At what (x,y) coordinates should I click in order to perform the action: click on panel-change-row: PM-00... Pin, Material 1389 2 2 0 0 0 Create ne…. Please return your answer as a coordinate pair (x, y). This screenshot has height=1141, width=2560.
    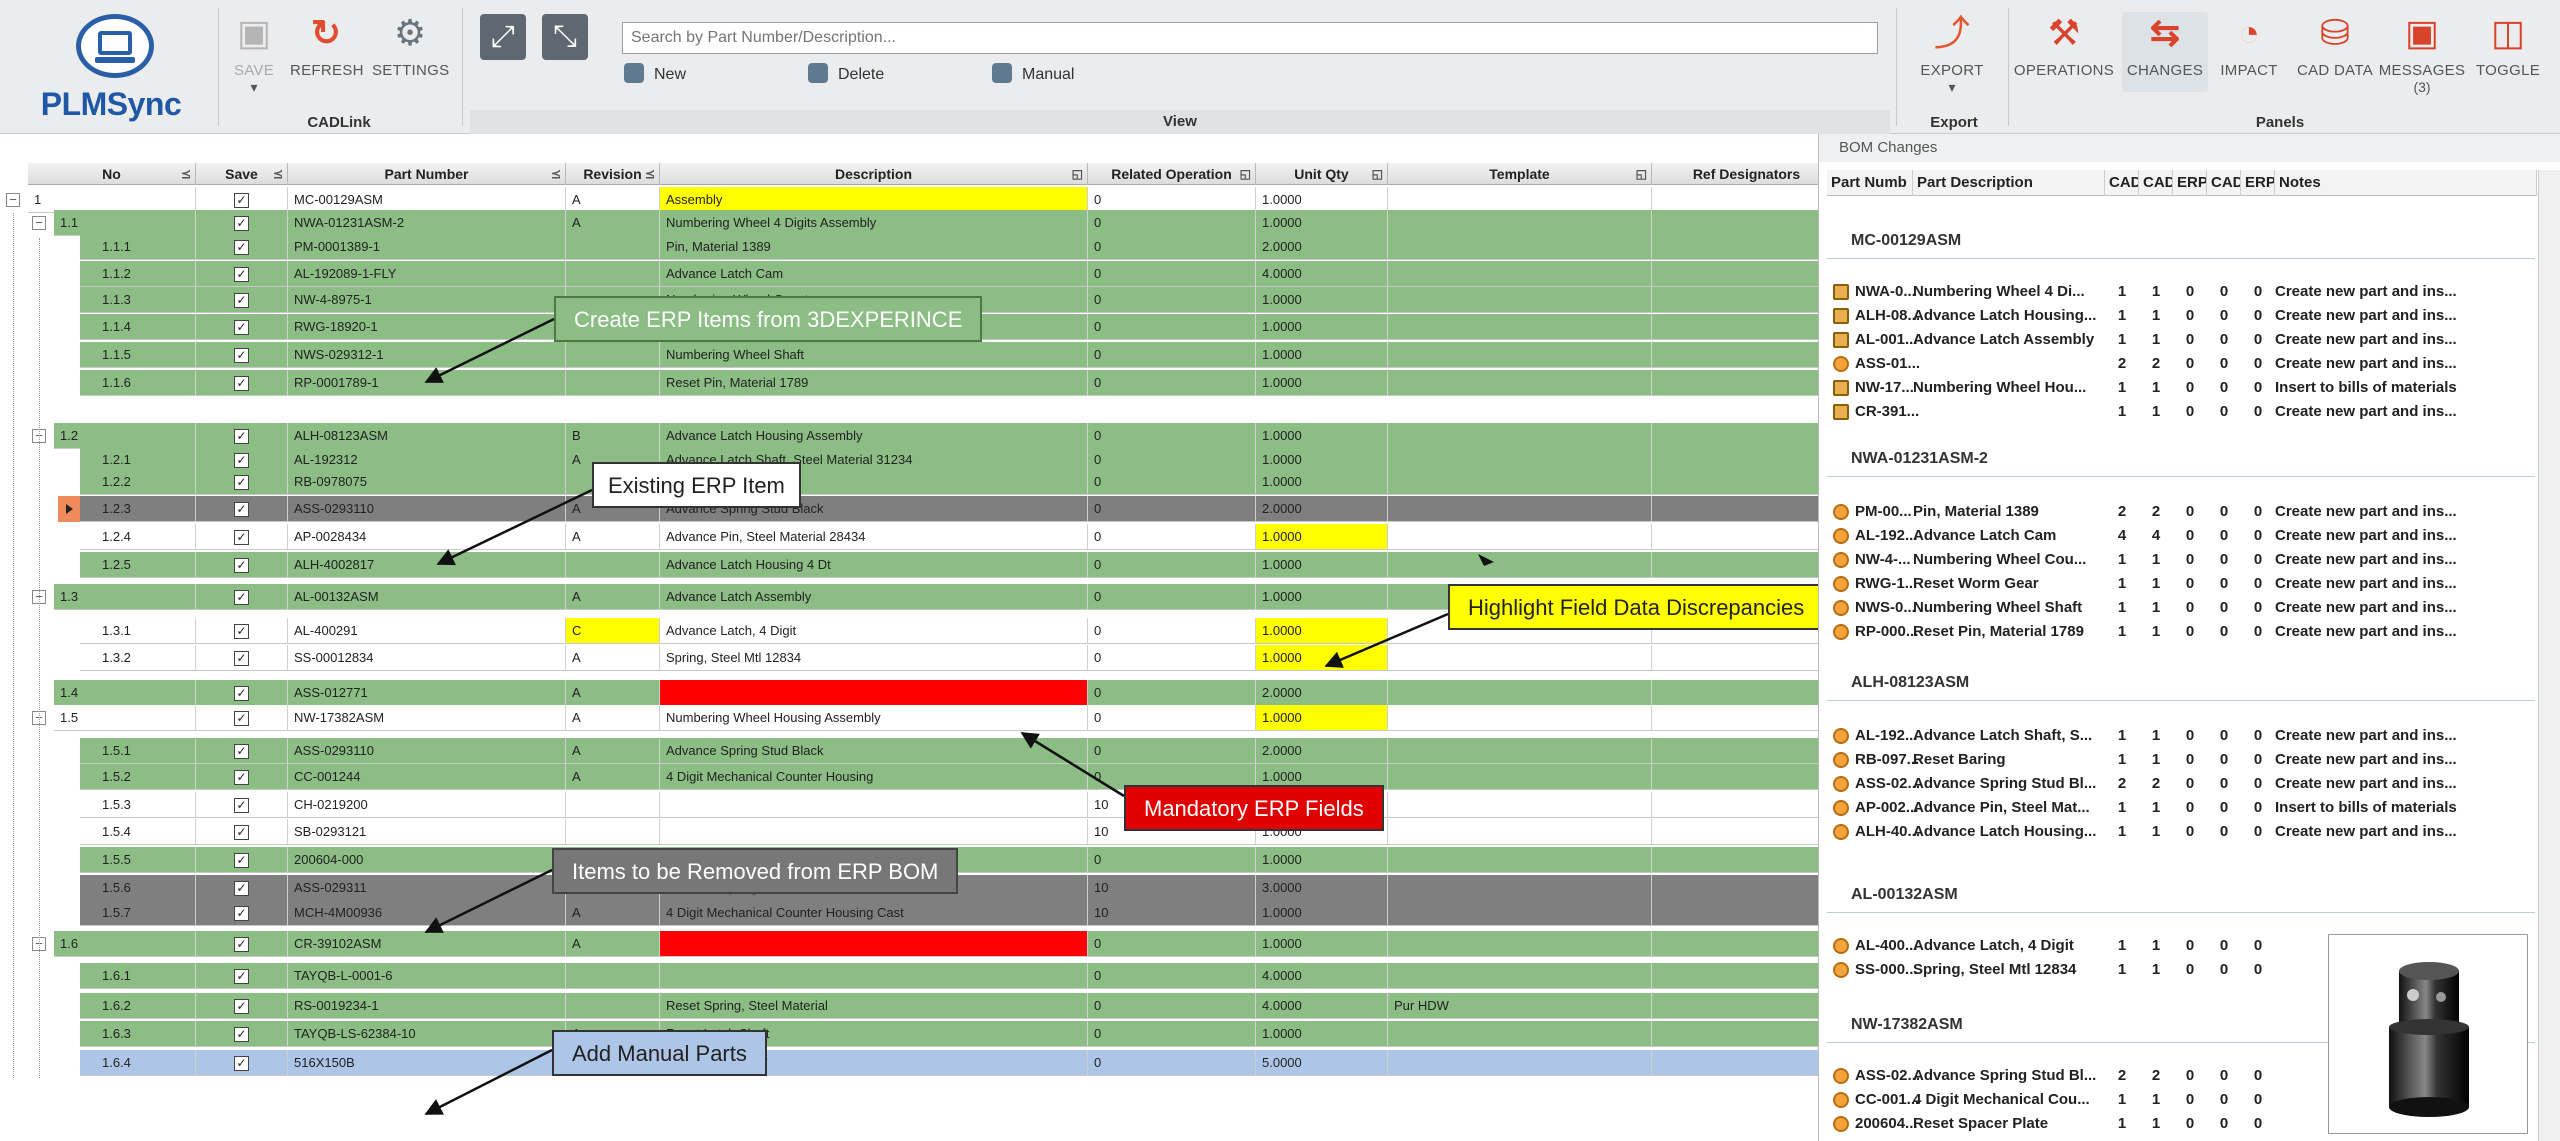
    Looking at the image, I should click on (2182, 512).